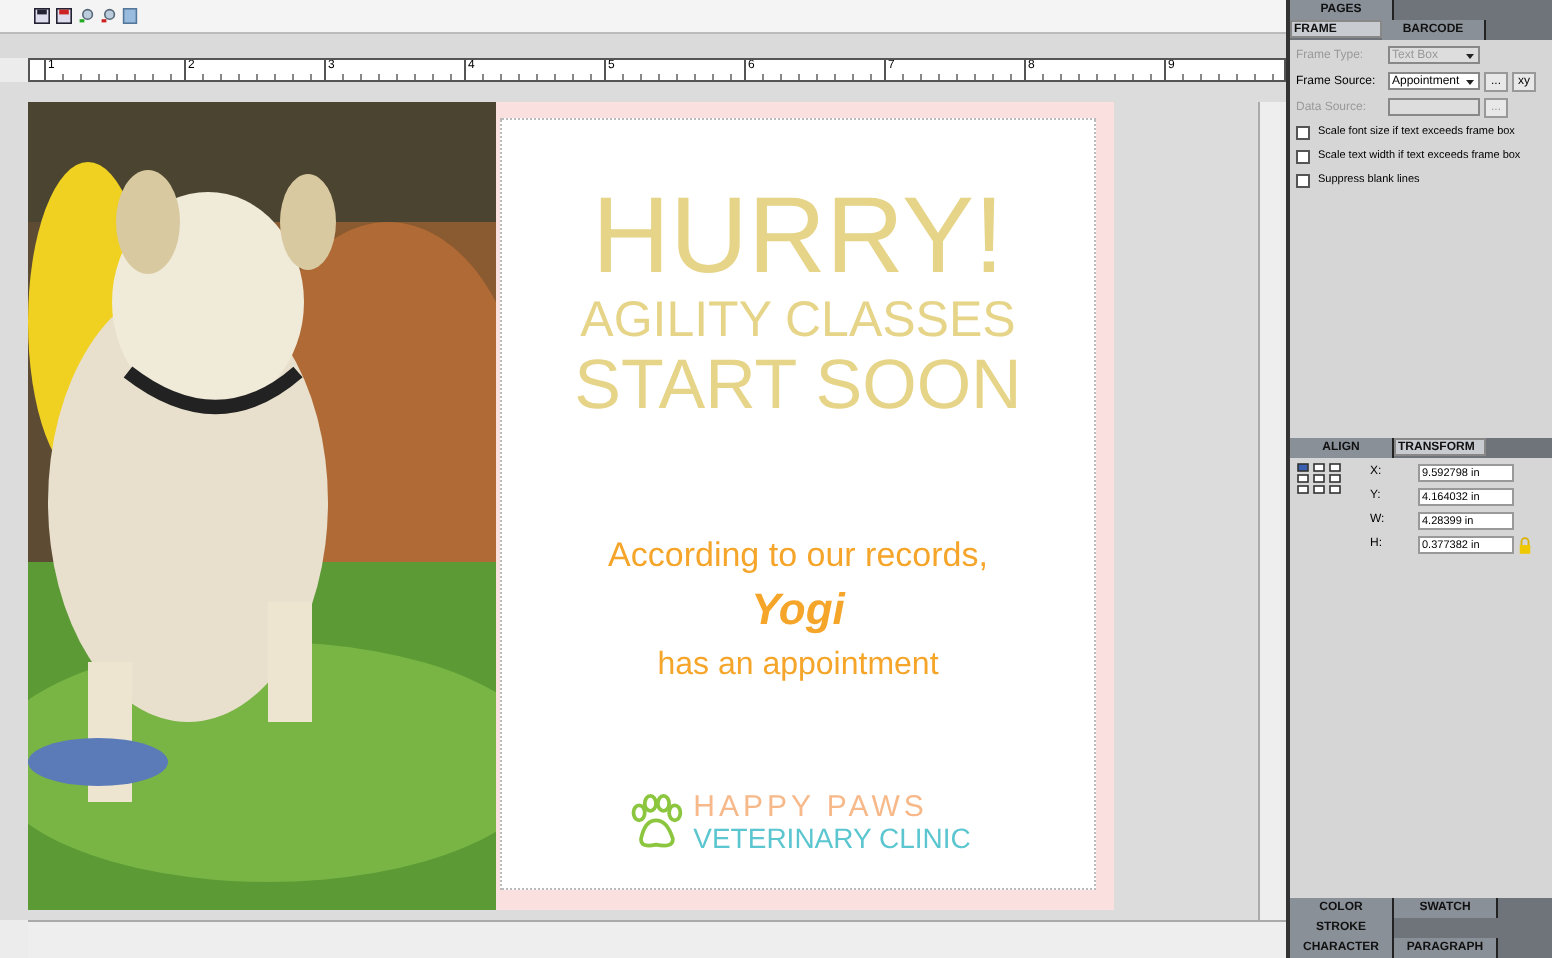  Describe the element at coordinates (798, 386) in the screenshot. I see `subheadline: START SOON` at that location.